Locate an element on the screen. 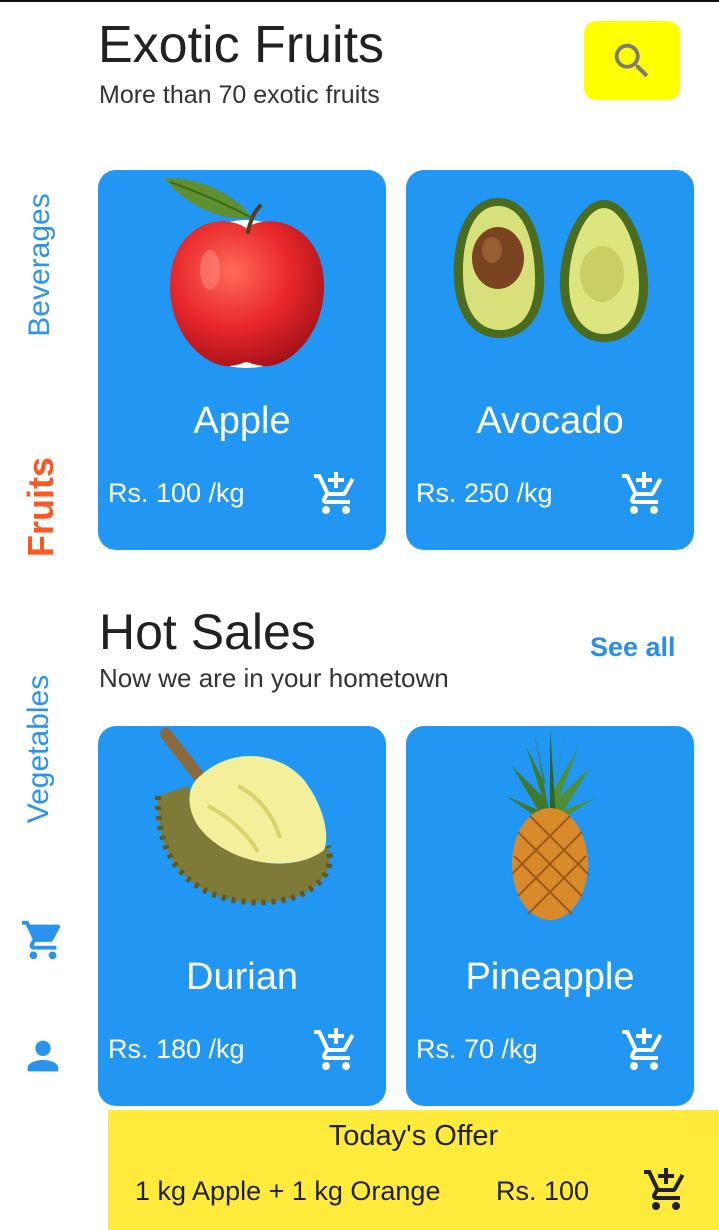 This screenshot has width=719, height=1230. product-name: Pineapple is located at coordinates (550, 977).